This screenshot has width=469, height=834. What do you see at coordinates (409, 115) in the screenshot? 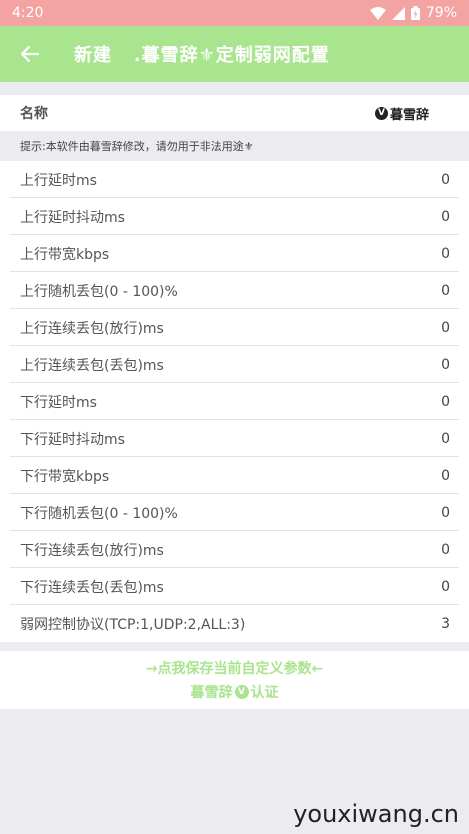
I see `name-value-text: 暮雪辞` at bounding box center [409, 115].